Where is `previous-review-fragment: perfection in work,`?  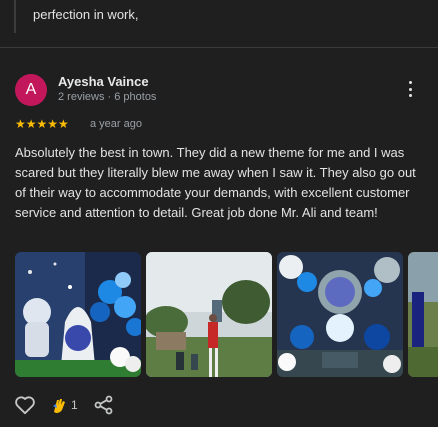
previous-review-fragment: perfection in work, is located at coordinates (219, 24).